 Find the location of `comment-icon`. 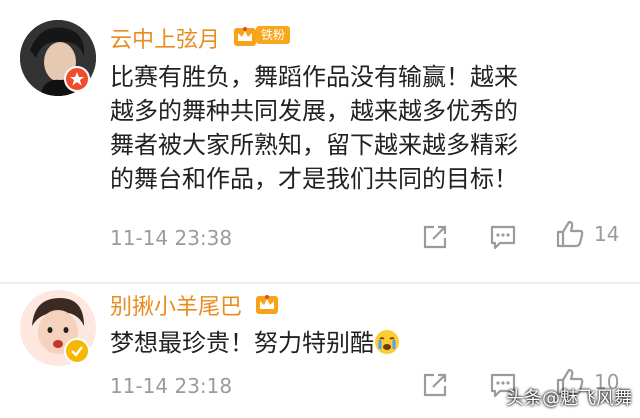

comment-icon is located at coordinates (503, 237).